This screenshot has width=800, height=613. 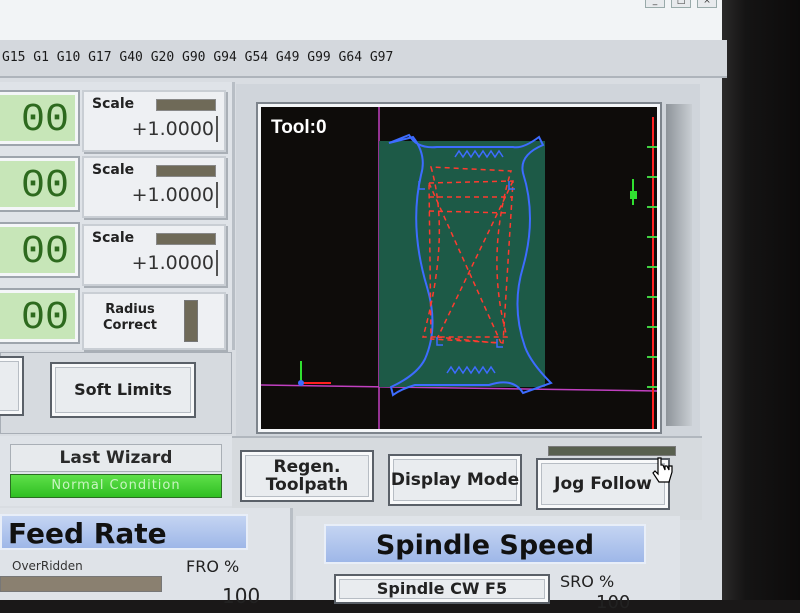 What do you see at coordinates (314, 373) in the screenshot?
I see `origin-triad` at bounding box center [314, 373].